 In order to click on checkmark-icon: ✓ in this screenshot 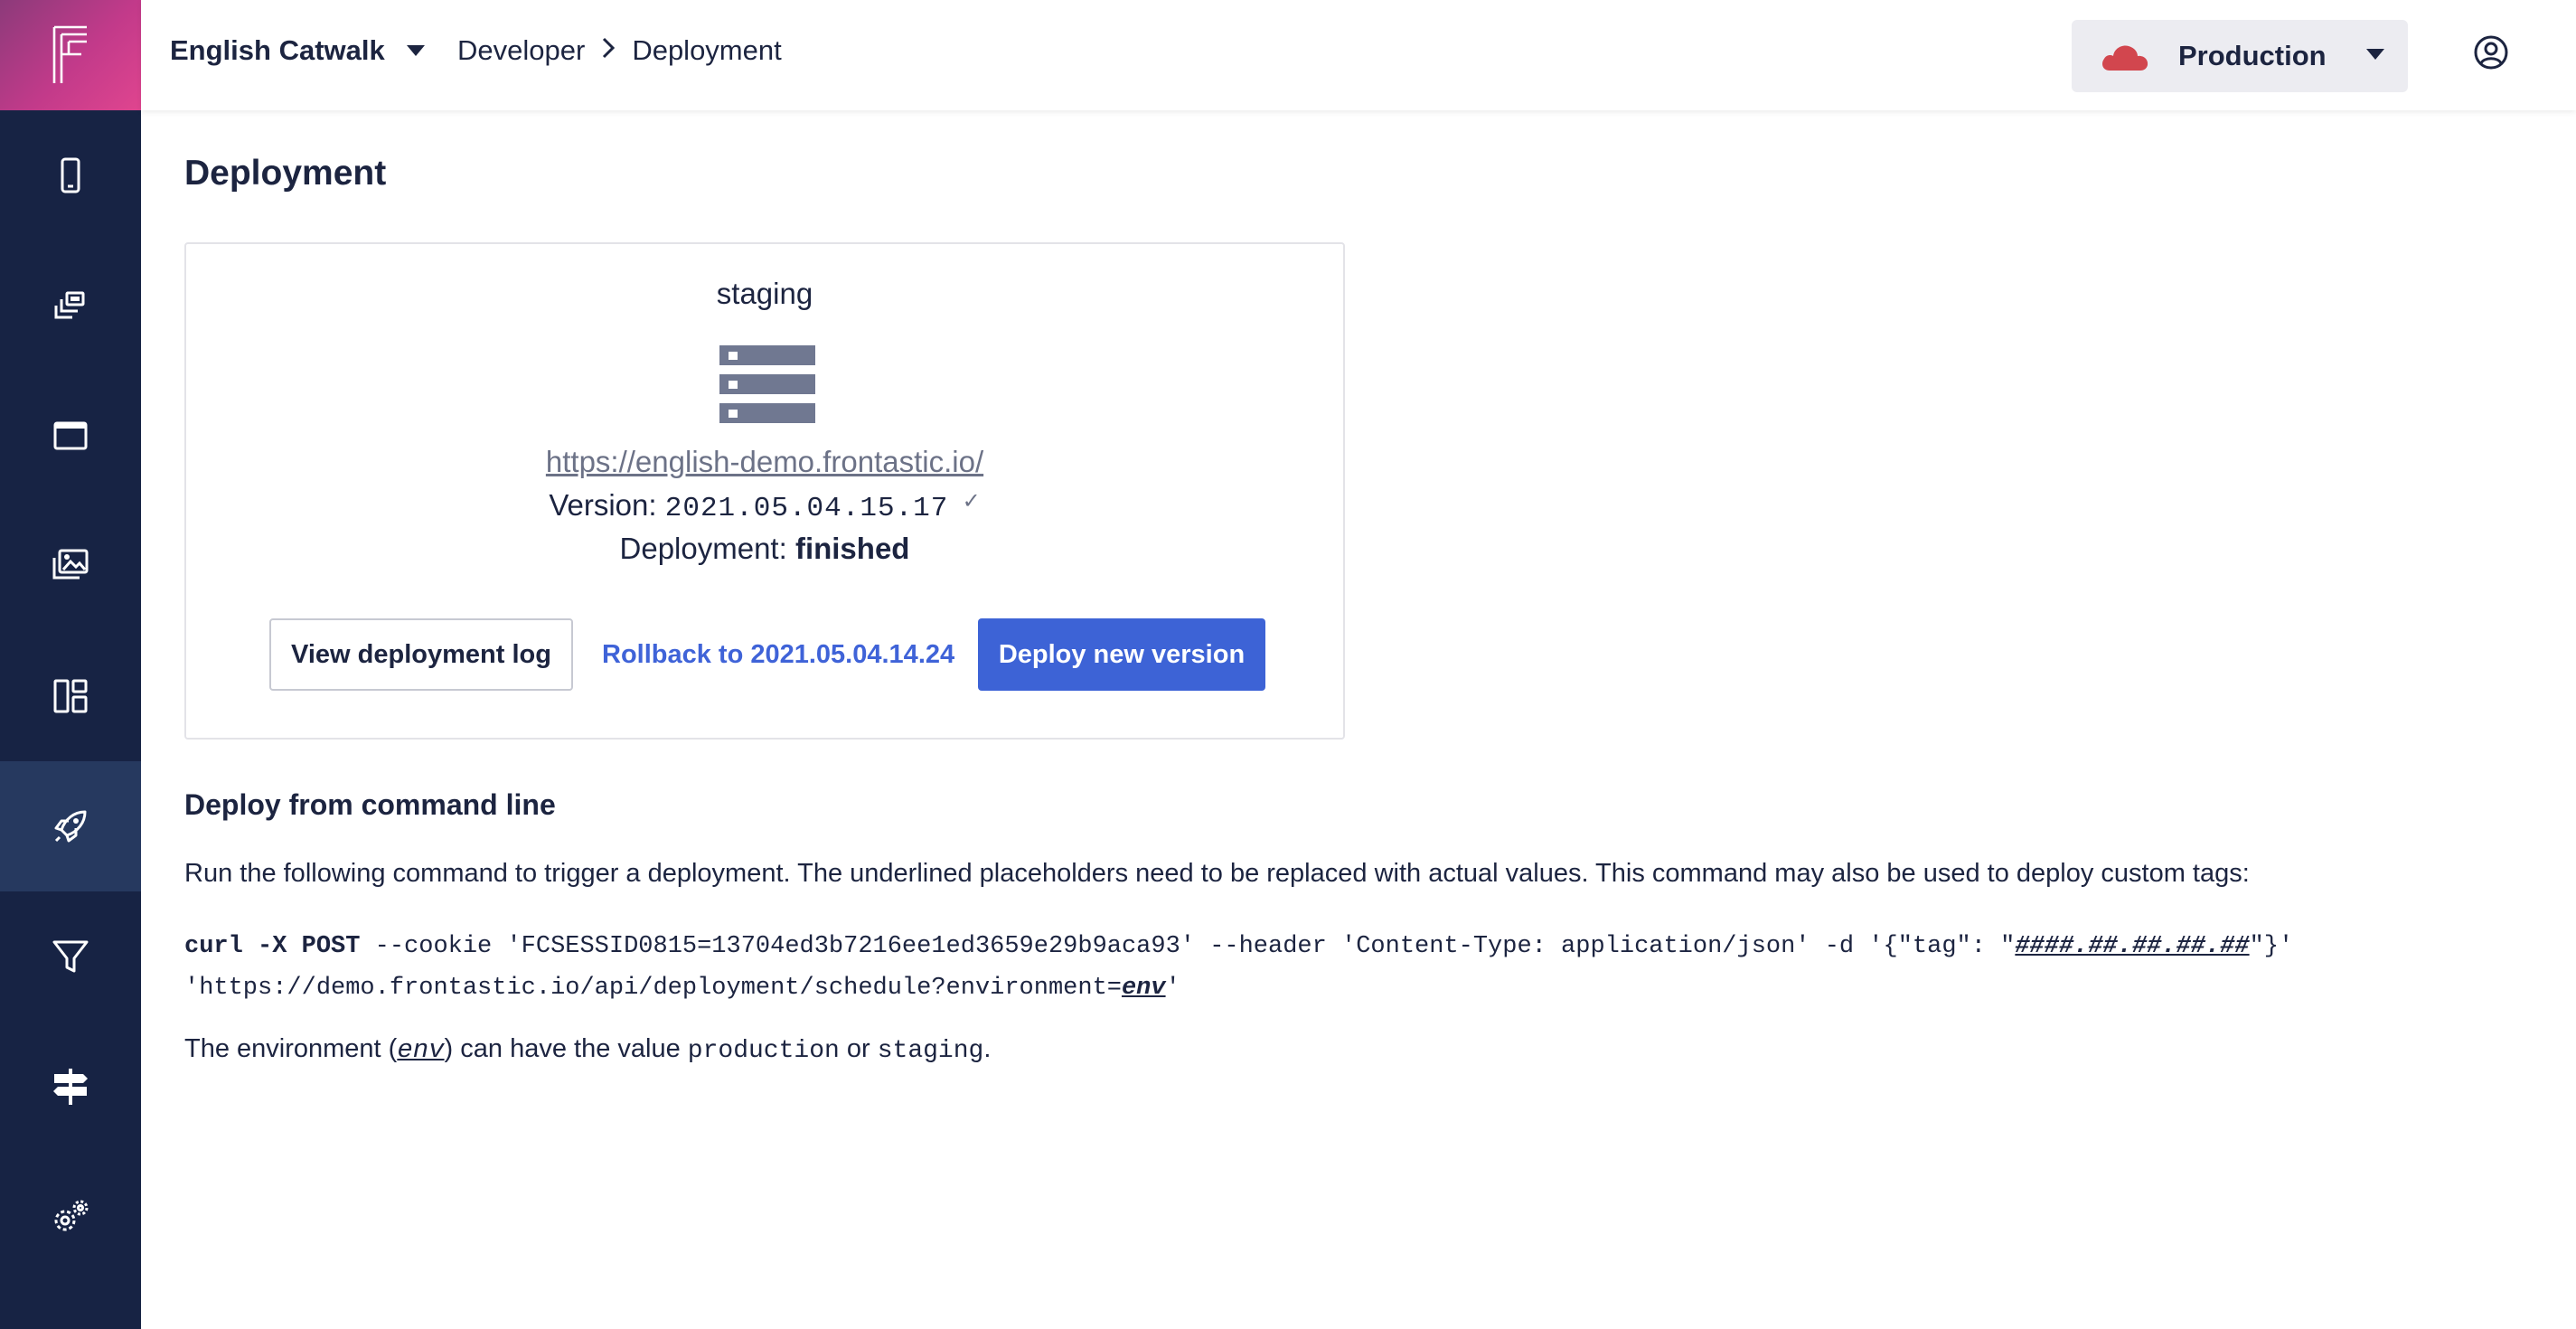, I will do `click(972, 501)`.